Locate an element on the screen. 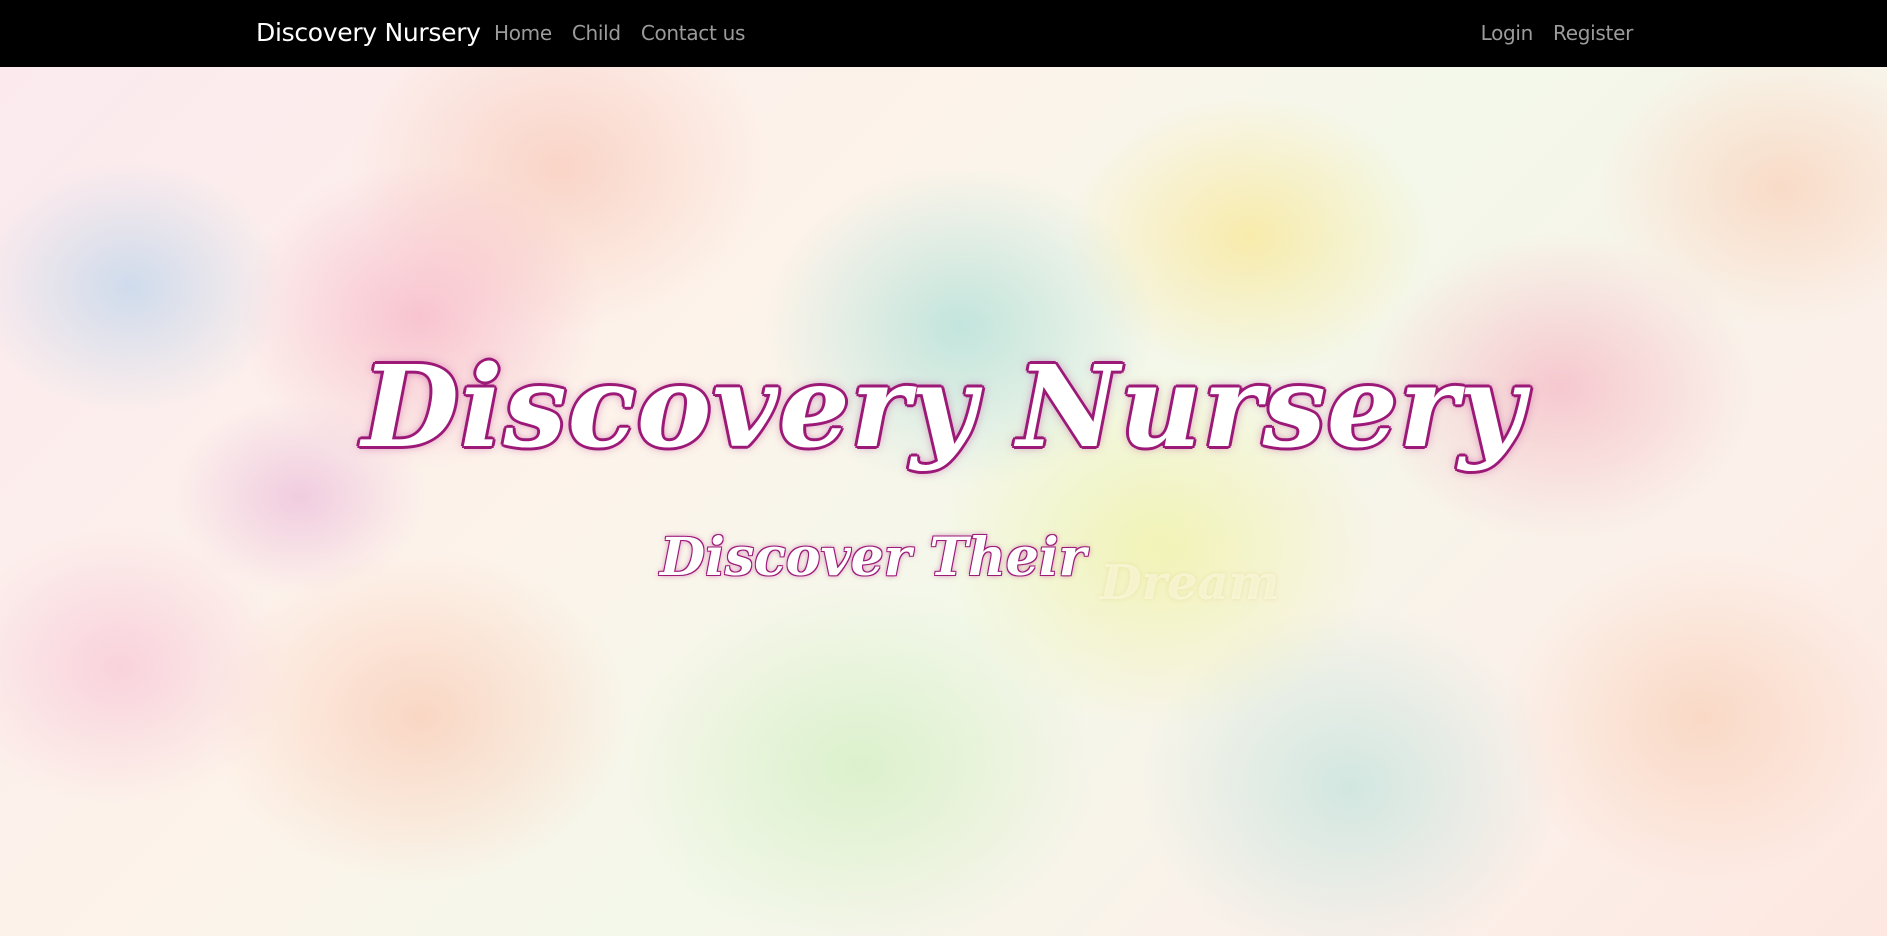  nav-link-login: Login is located at coordinates (1507, 33).